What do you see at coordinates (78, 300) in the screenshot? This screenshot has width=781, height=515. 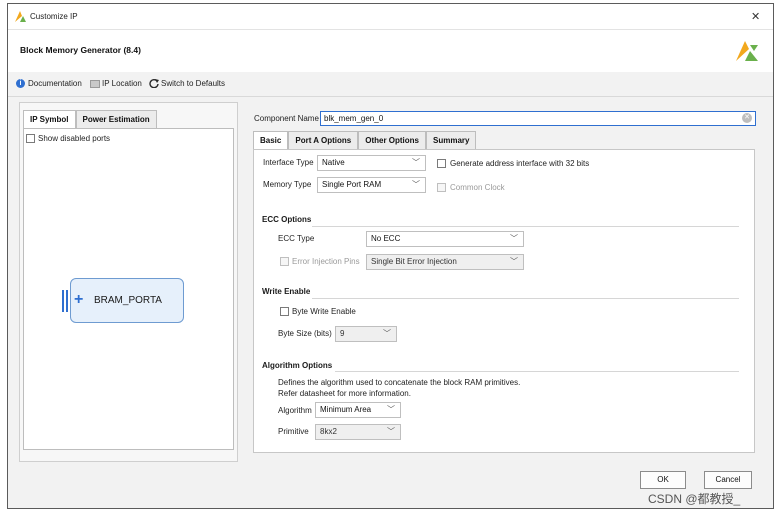 I see `expand-port-icon: +` at bounding box center [78, 300].